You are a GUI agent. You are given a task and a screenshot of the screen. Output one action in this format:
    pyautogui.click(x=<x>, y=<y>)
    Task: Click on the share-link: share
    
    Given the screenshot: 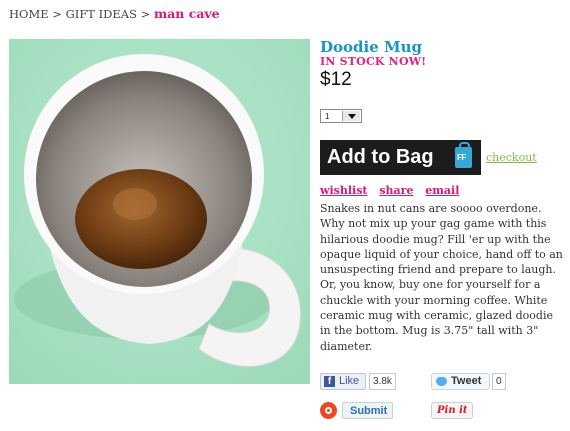 What is the action you would take?
    pyautogui.click(x=396, y=190)
    